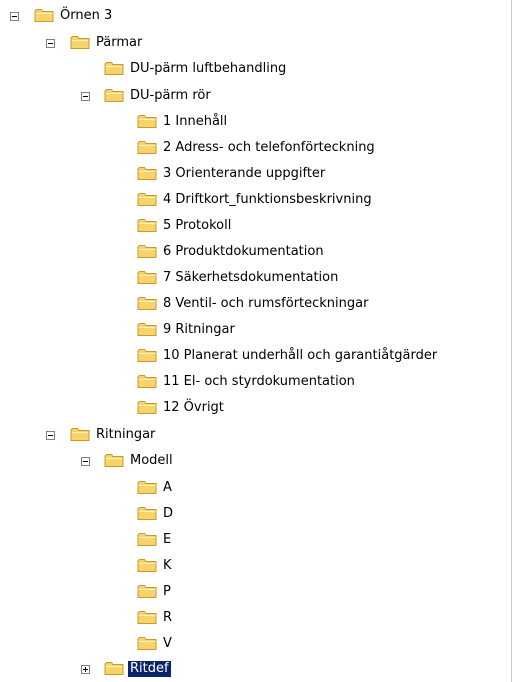 The width and height of the screenshot is (518, 682). What do you see at coordinates (250, 278) in the screenshot?
I see `tree-item-label: 7 Säkerhetsdokumentation` at bounding box center [250, 278].